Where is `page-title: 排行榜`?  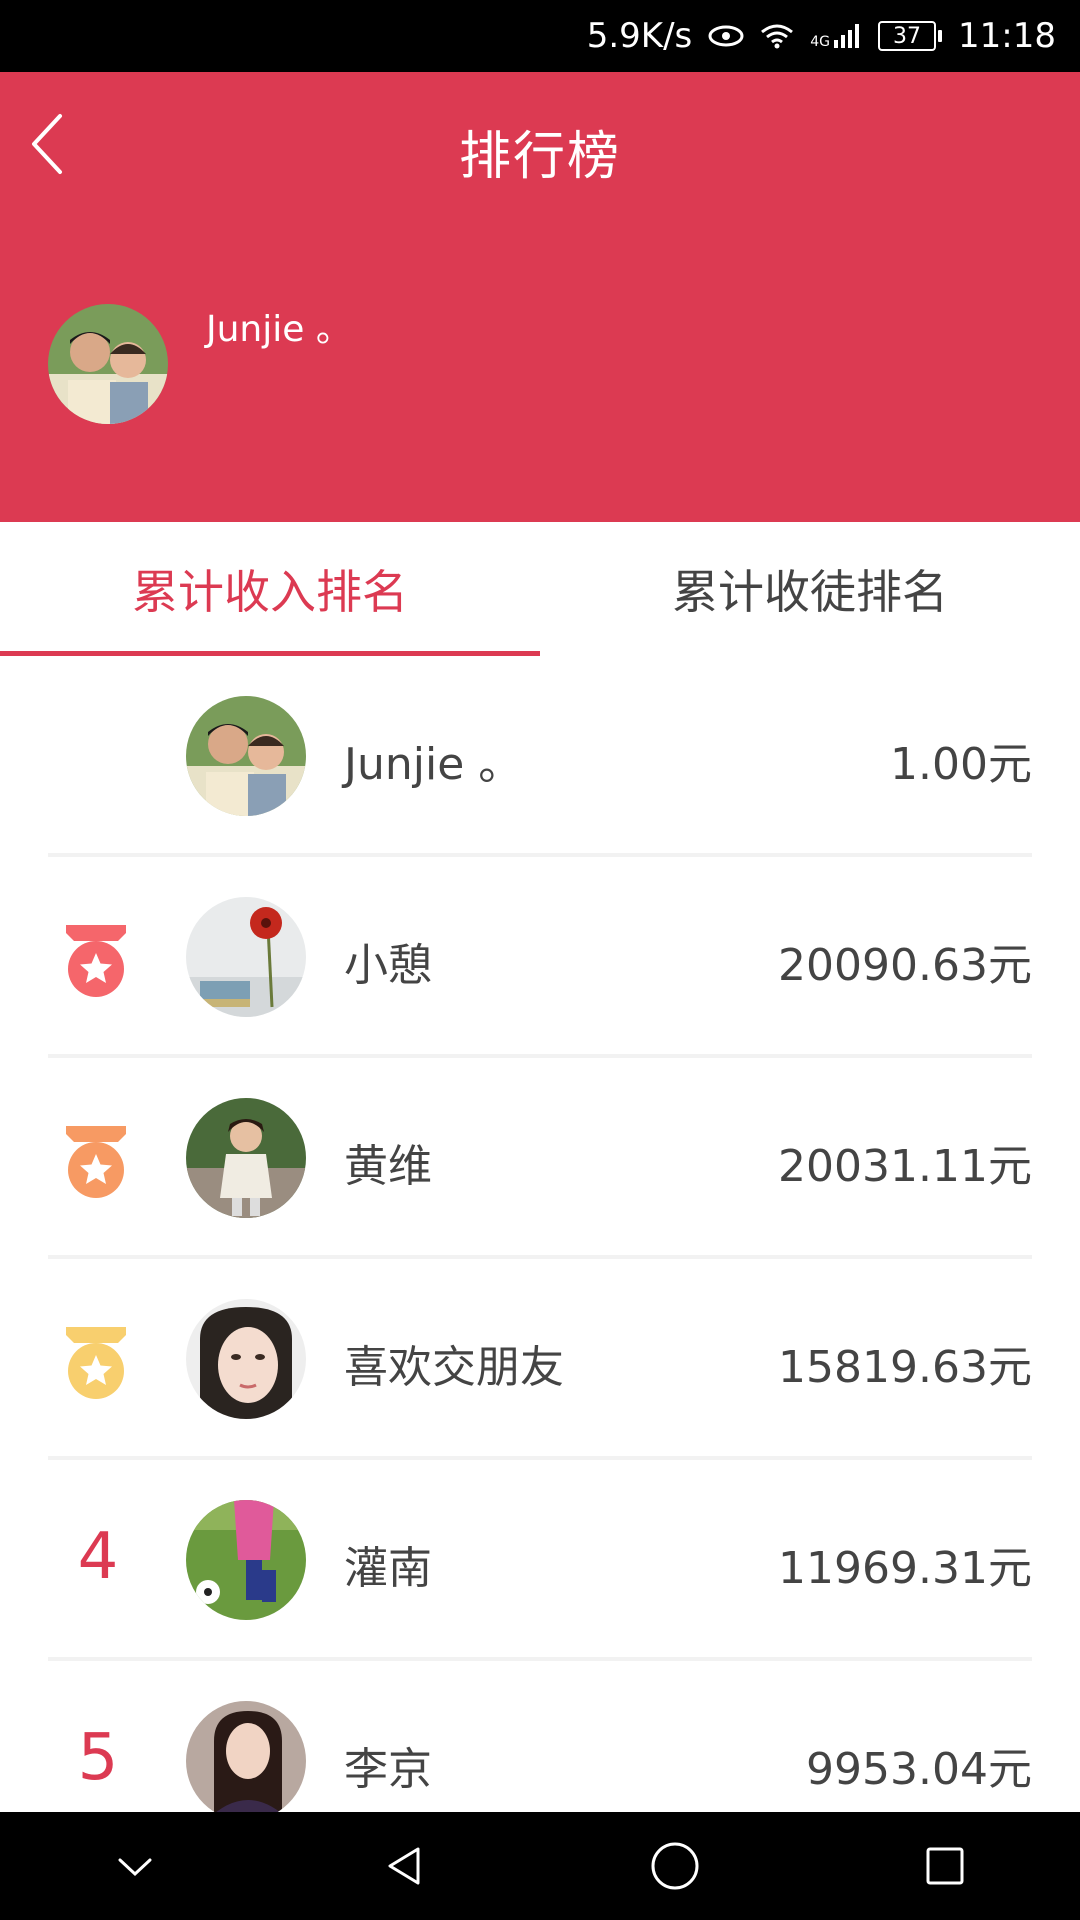
page-title: 排行榜 is located at coordinates (539, 157).